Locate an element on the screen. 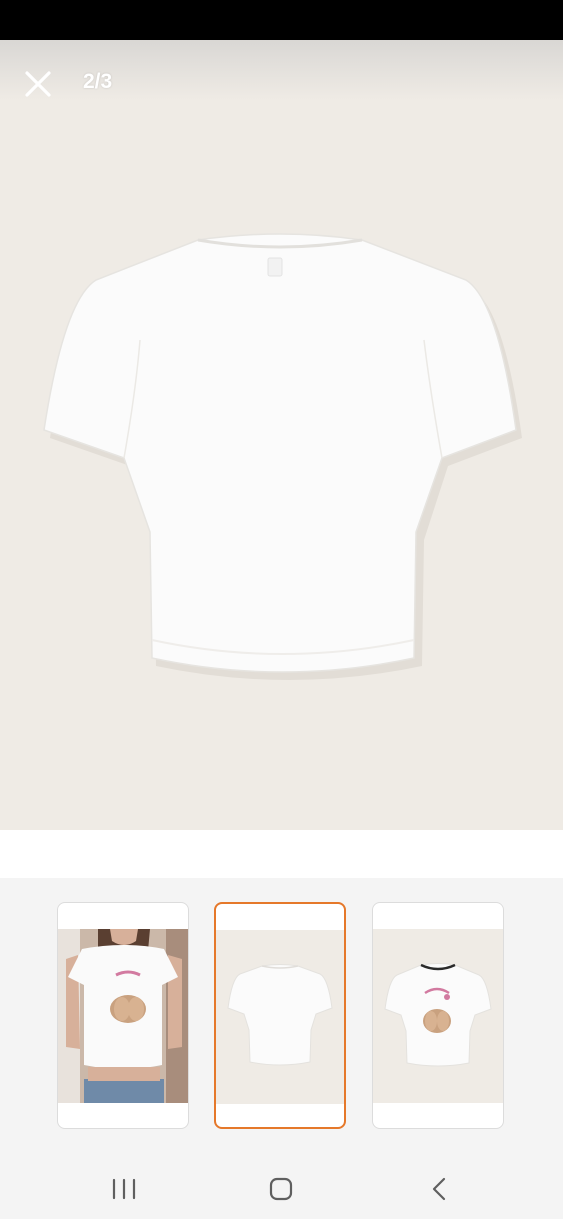  back-icon is located at coordinates (439, 1189).